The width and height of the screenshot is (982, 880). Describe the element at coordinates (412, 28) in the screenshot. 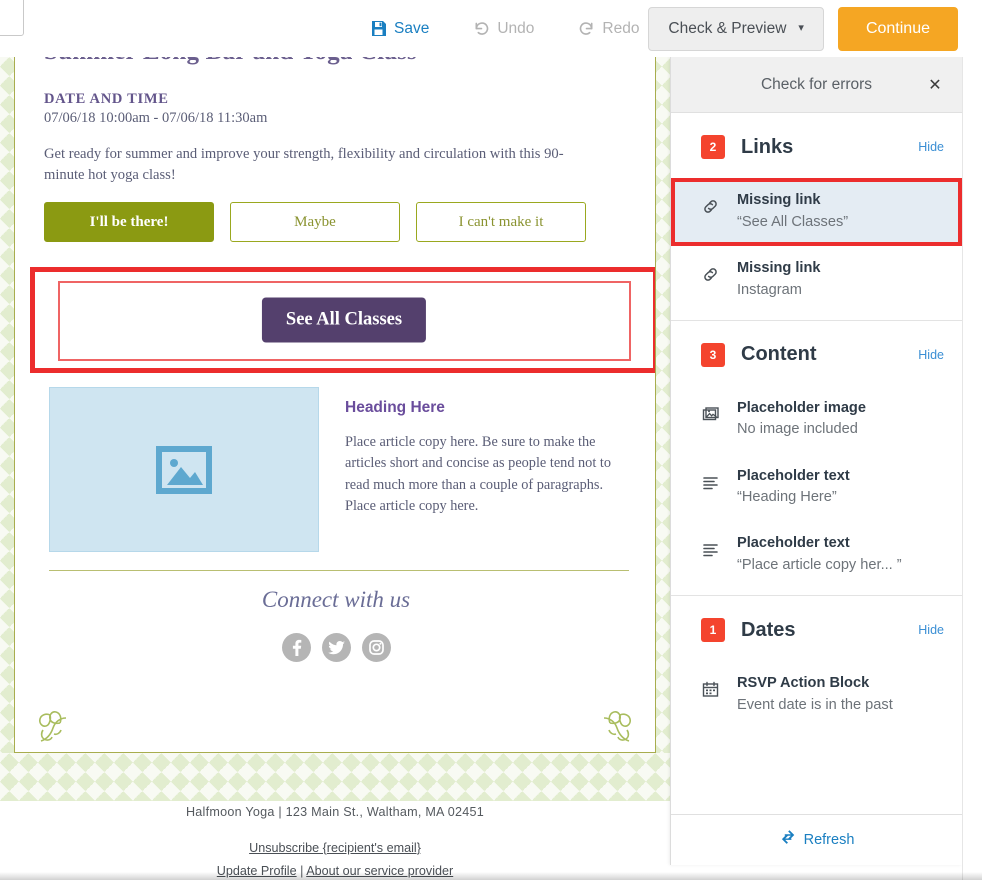

I see `save-label: Save` at that location.